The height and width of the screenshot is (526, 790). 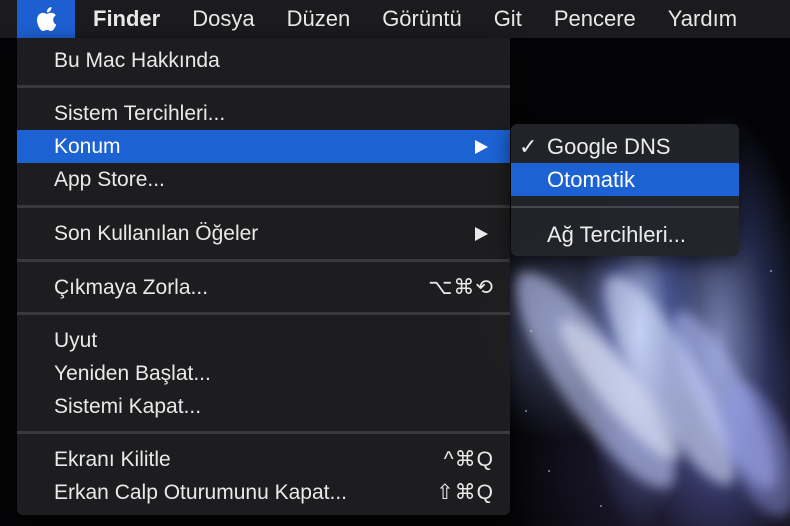 What do you see at coordinates (76, 340) in the screenshot?
I see `menu-item-label: Uyut` at bounding box center [76, 340].